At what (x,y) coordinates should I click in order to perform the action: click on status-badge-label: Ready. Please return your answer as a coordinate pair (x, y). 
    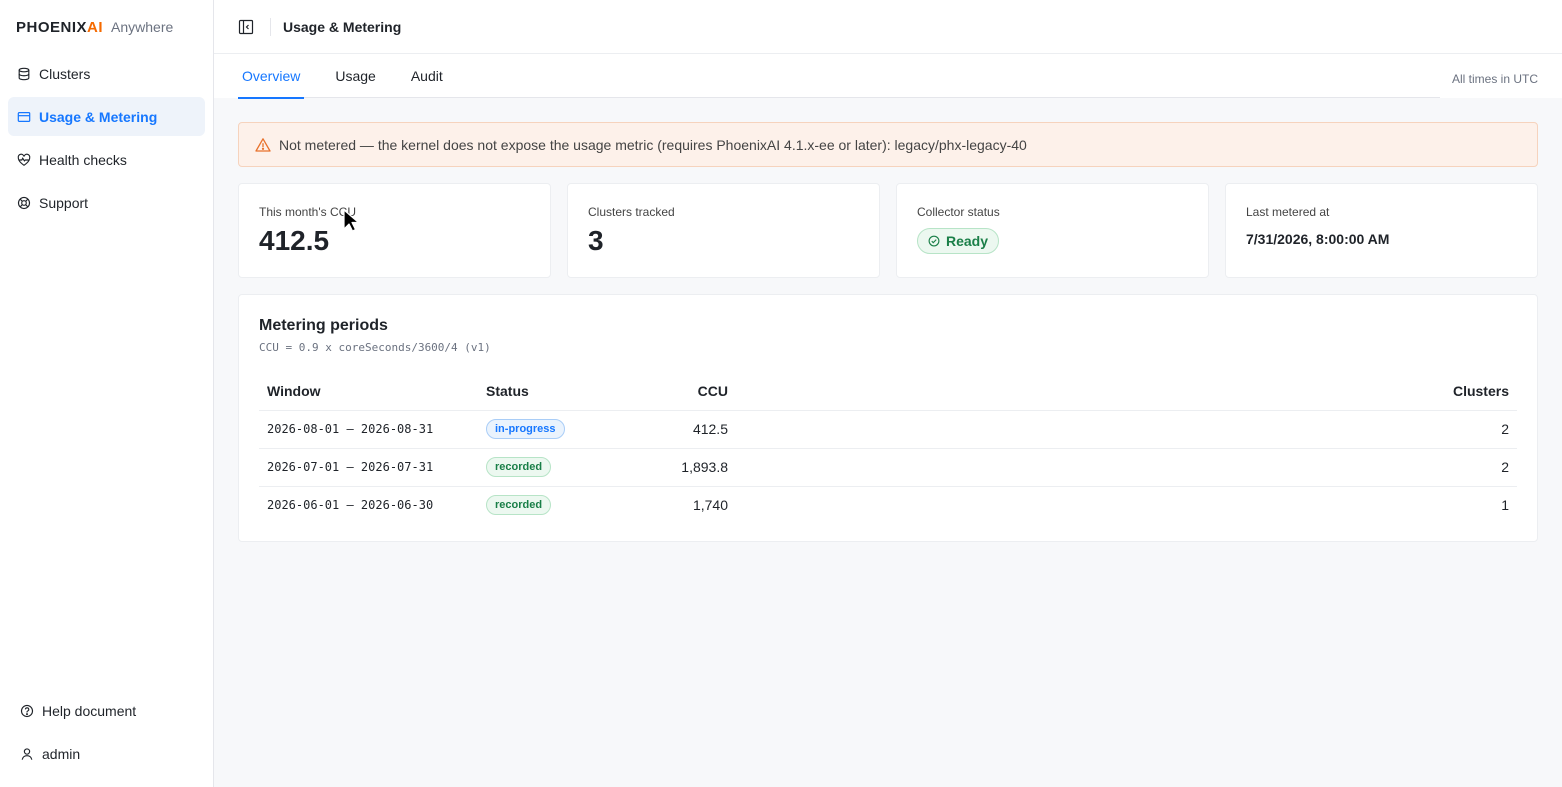
    Looking at the image, I should click on (967, 241).